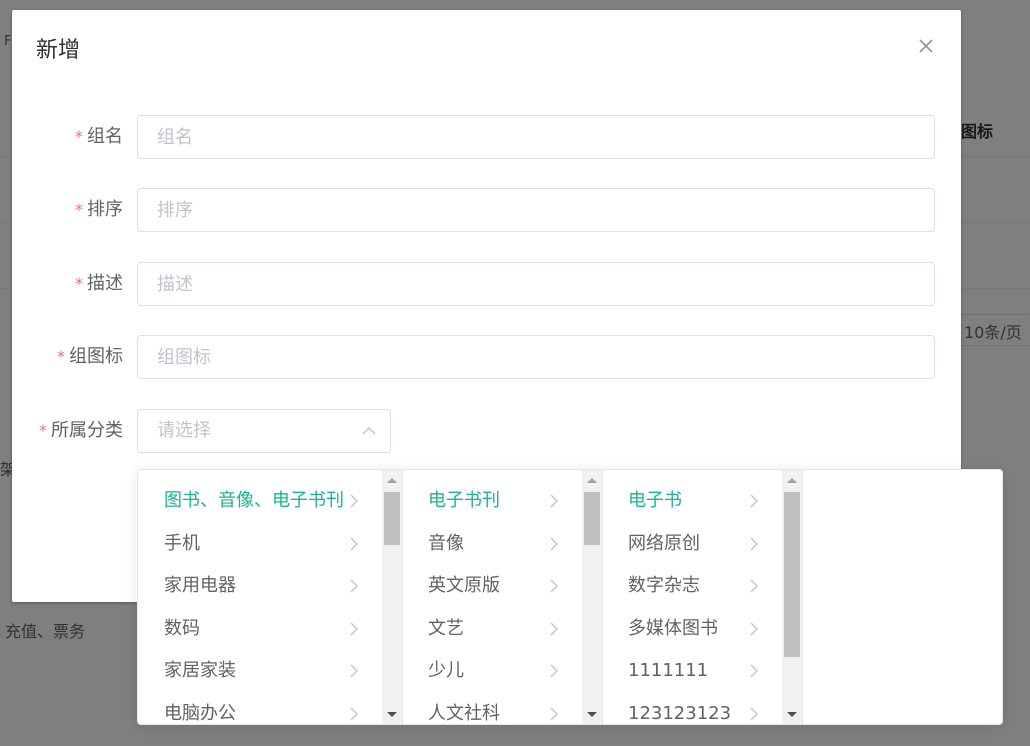  What do you see at coordinates (536, 357) in the screenshot?
I see `group-icon-input` at bounding box center [536, 357].